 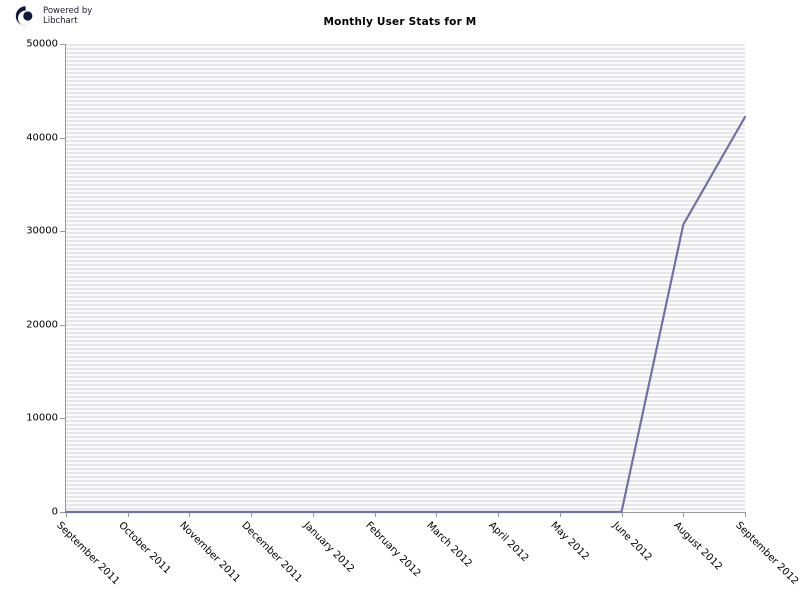 I want to click on y-tick-label: 30000, so click(x=42, y=231).